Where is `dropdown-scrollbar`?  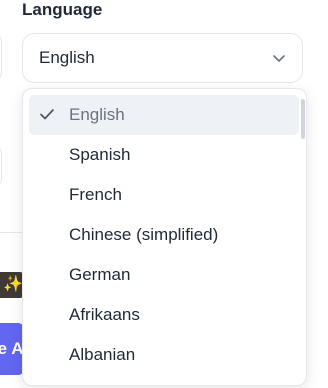 dropdown-scrollbar is located at coordinates (303, 119).